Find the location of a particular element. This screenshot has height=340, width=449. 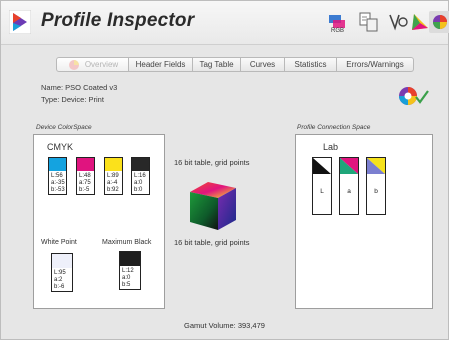

convert-profile-icon is located at coordinates (369, 22).